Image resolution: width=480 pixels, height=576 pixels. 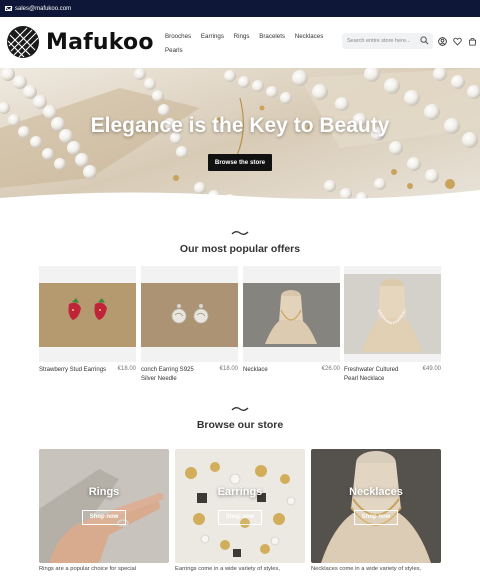 I want to click on browse-section-title: Browse our store, so click(x=240, y=425).